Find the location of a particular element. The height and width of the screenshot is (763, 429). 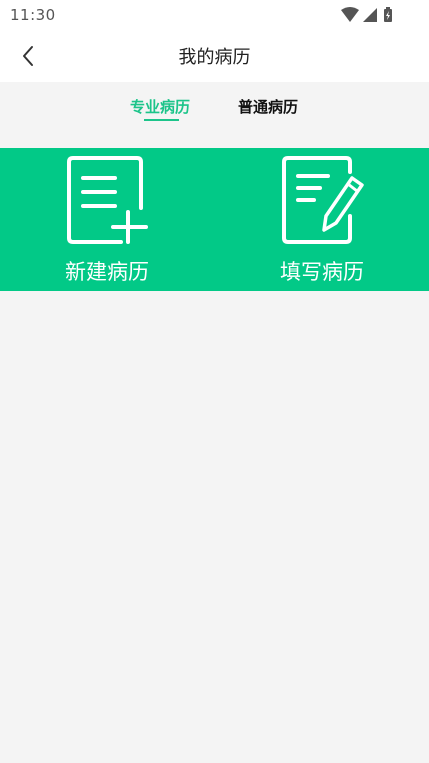

active-tab-indicator is located at coordinates (161, 120).